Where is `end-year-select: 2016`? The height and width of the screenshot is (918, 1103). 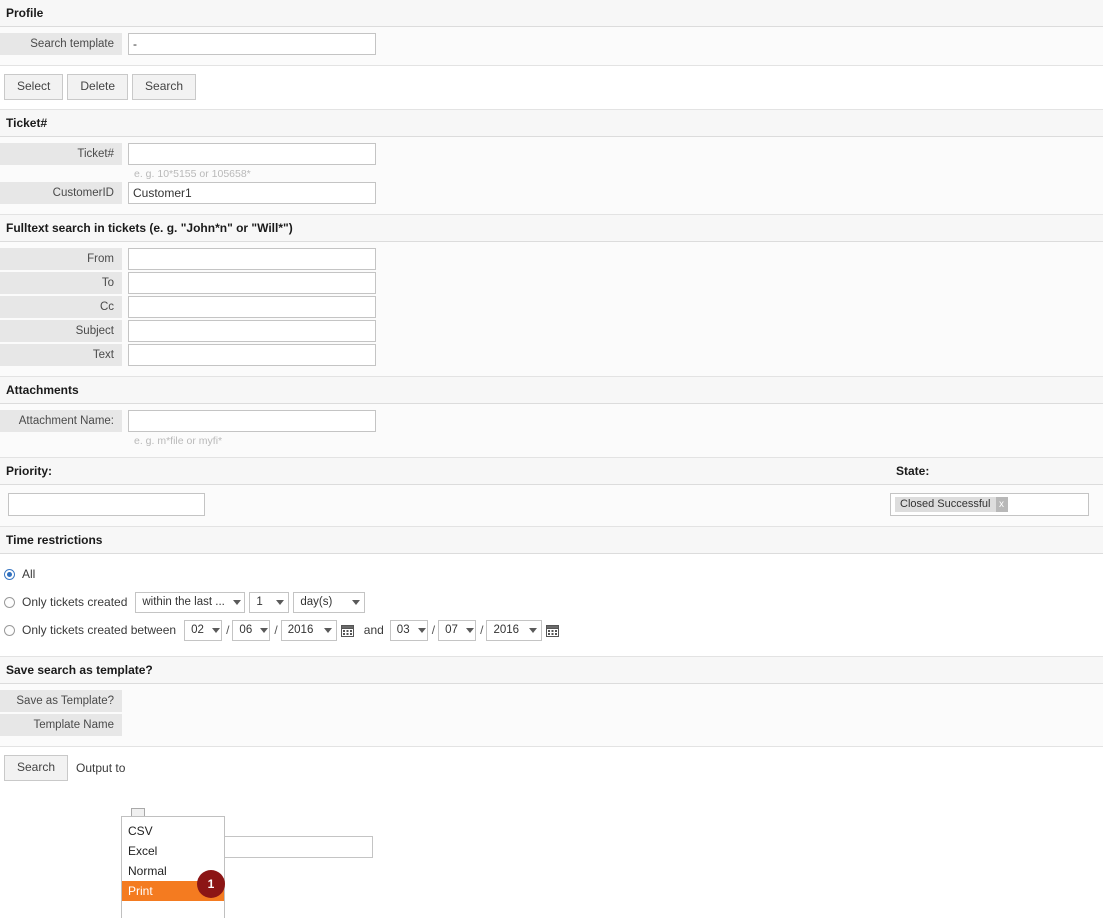 end-year-select: 2016 is located at coordinates (514, 630).